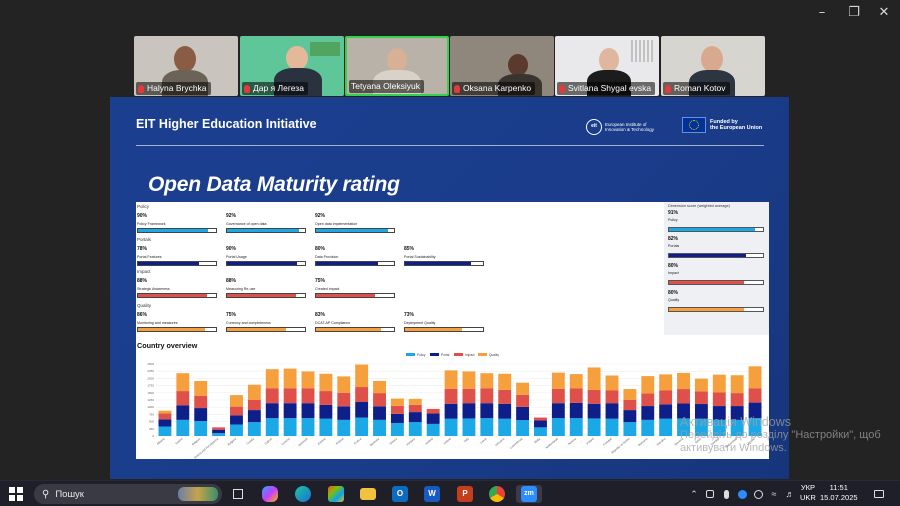 Image resolution: width=900 pixels, height=506 pixels. What do you see at coordinates (822, 13) in the screenshot?
I see `minimize-icon: –` at bounding box center [822, 13].